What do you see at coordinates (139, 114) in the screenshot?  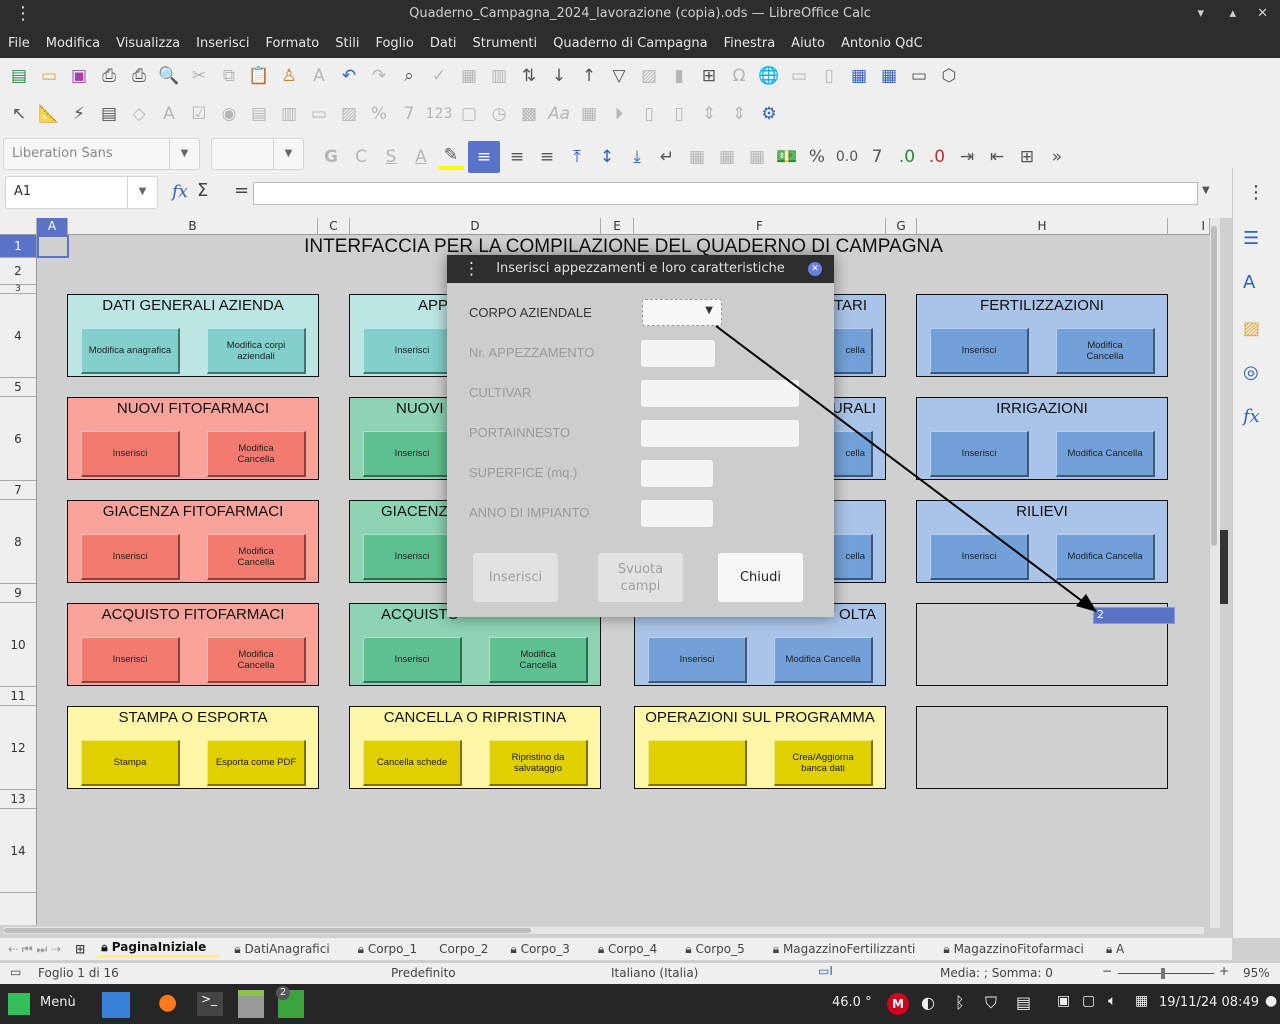 I see `label-icon: ◇` at bounding box center [139, 114].